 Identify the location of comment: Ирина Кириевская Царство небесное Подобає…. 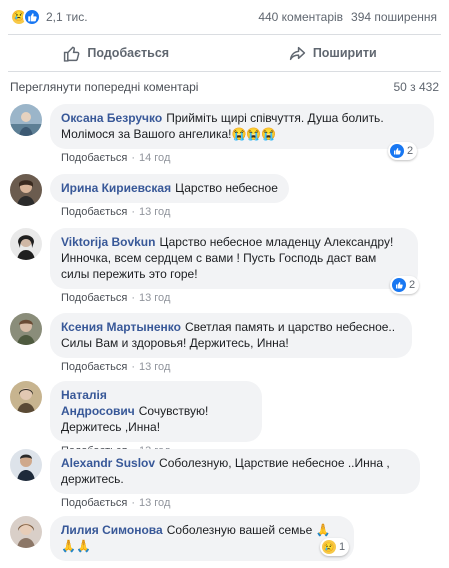
(149, 196).